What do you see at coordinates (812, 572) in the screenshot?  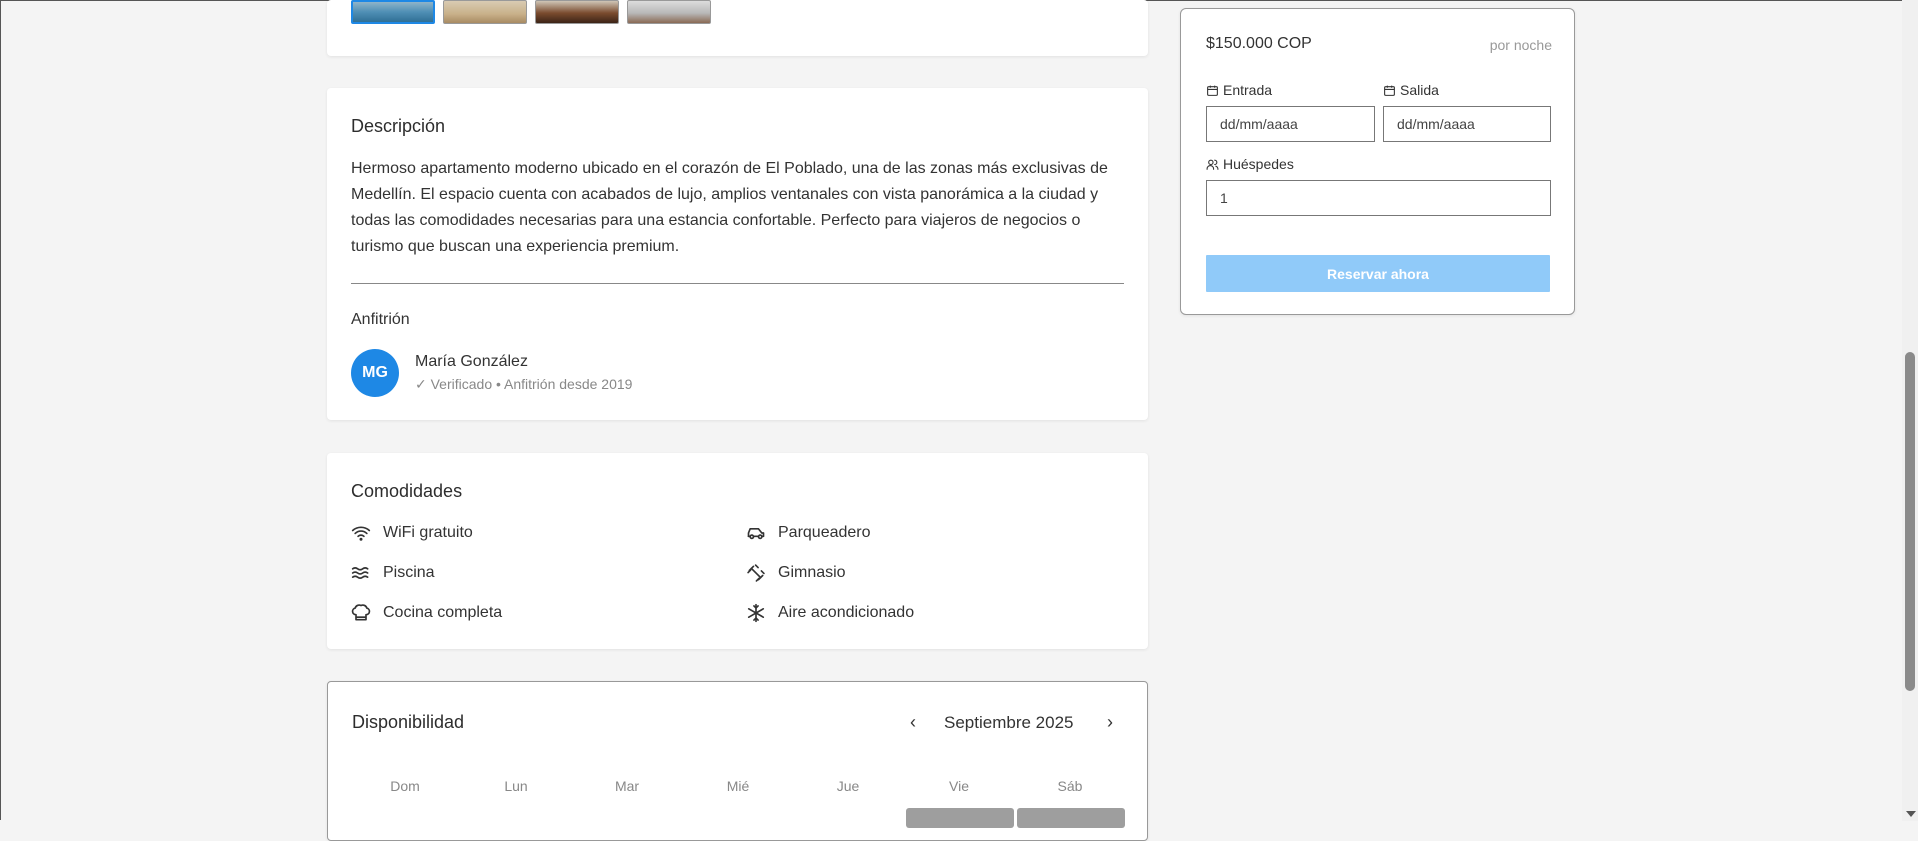 I see `amenity-label: Gimnasio` at bounding box center [812, 572].